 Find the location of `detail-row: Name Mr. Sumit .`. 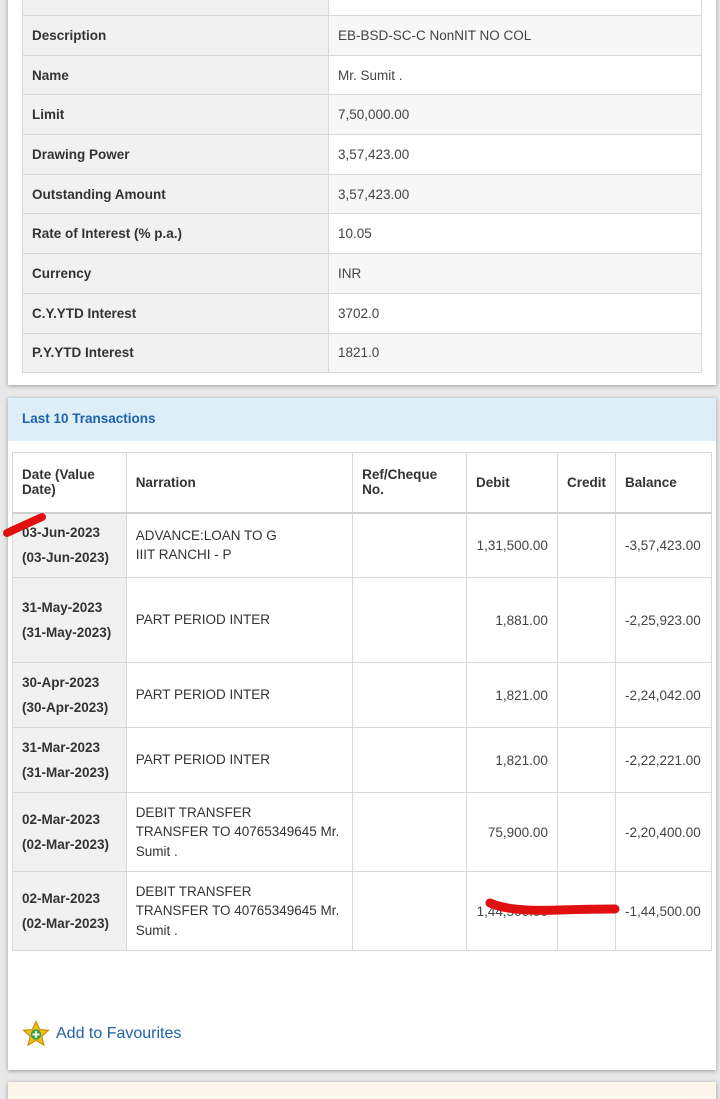

detail-row: Name Mr. Sumit . is located at coordinates (362, 75).